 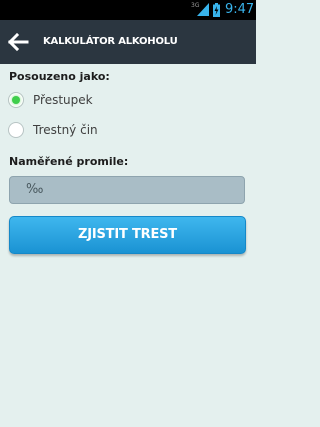 I want to click on arrow-left-icon, so click(x=18, y=42).